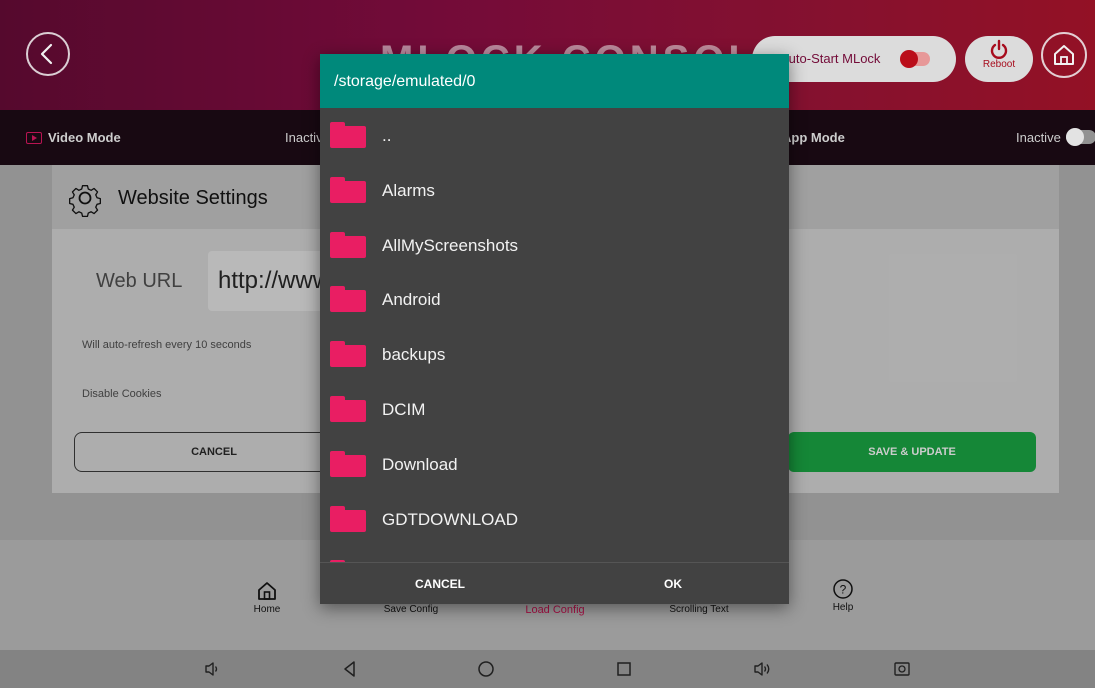 The height and width of the screenshot is (688, 1095). I want to click on folder-name: GDTDOWNLOAD, so click(450, 519).